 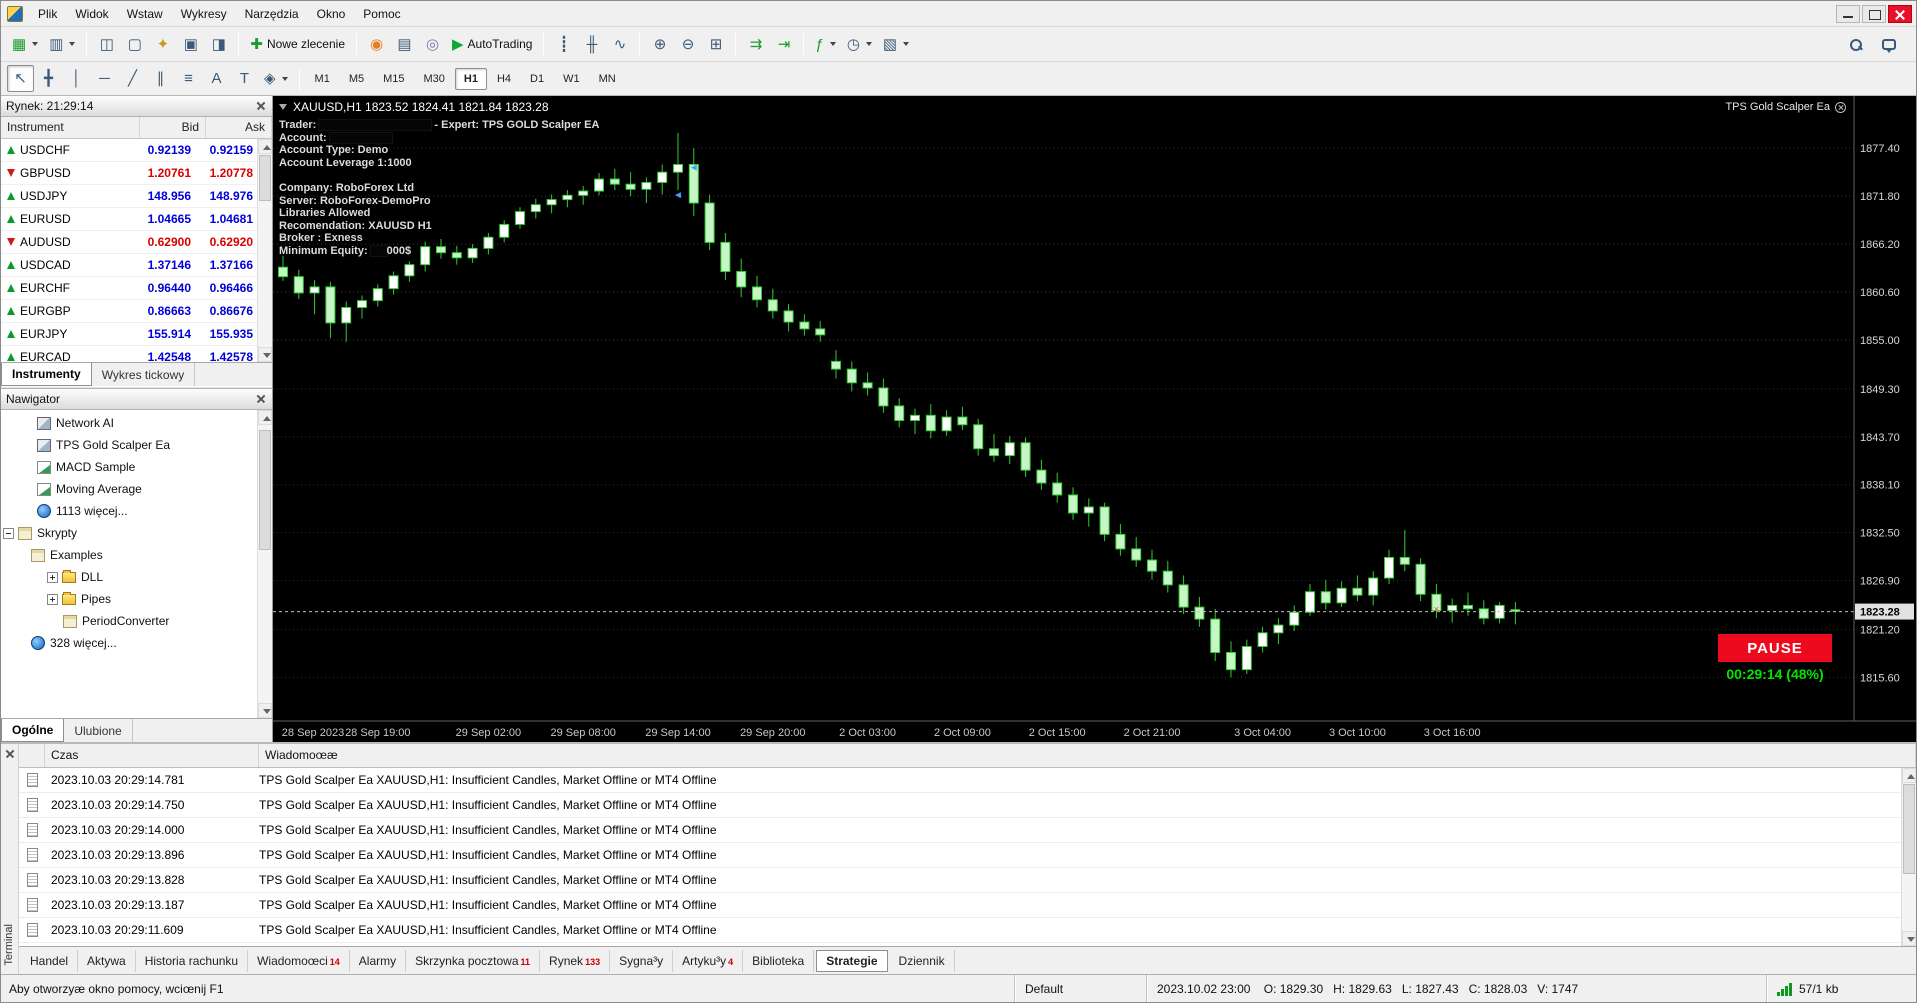 I want to click on terminal-tab-rynek: Rynek 133, so click(x=575, y=960).